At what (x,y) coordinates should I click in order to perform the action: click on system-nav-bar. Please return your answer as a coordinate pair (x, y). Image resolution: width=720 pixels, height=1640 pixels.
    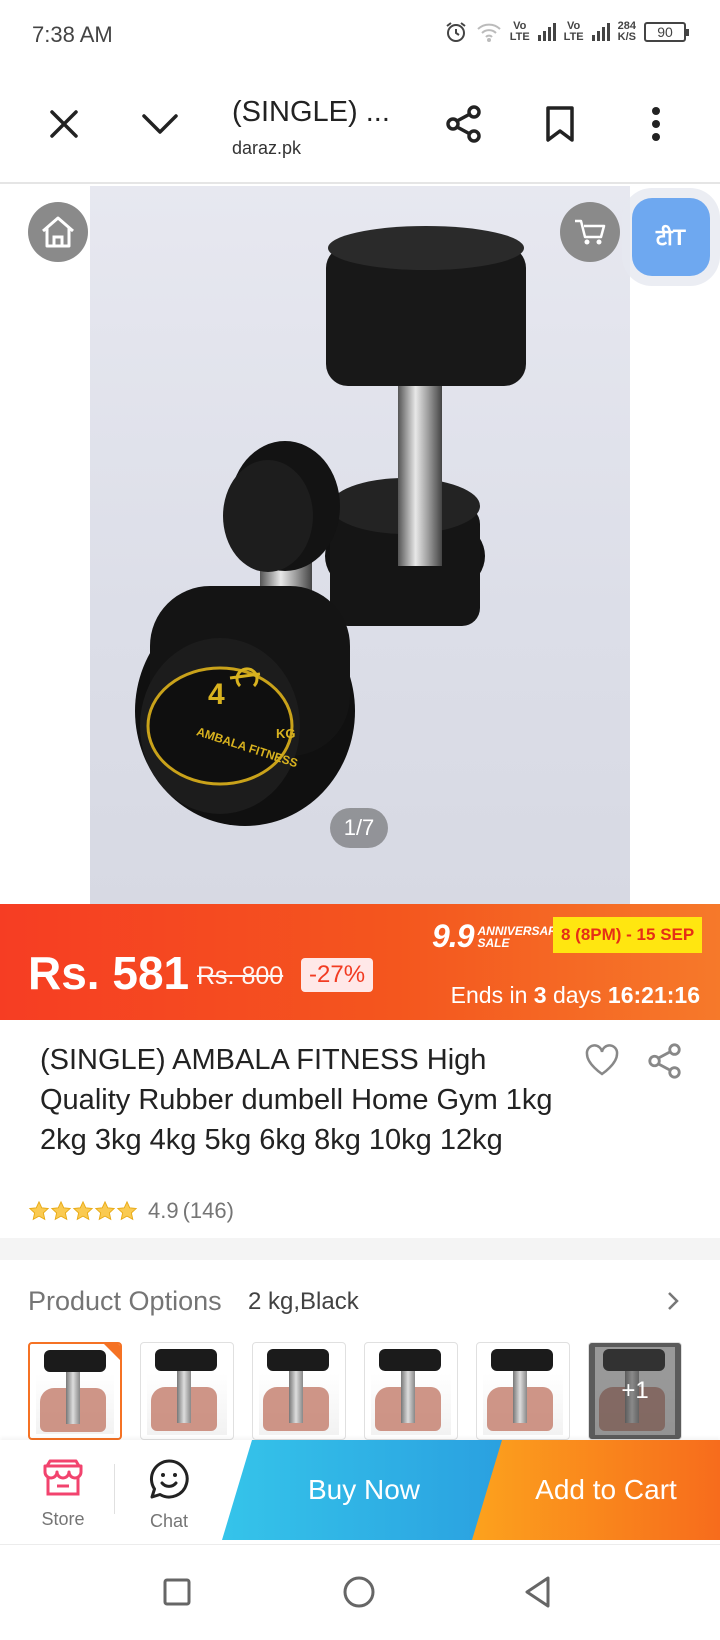
    Looking at the image, I should click on (360, 1592).